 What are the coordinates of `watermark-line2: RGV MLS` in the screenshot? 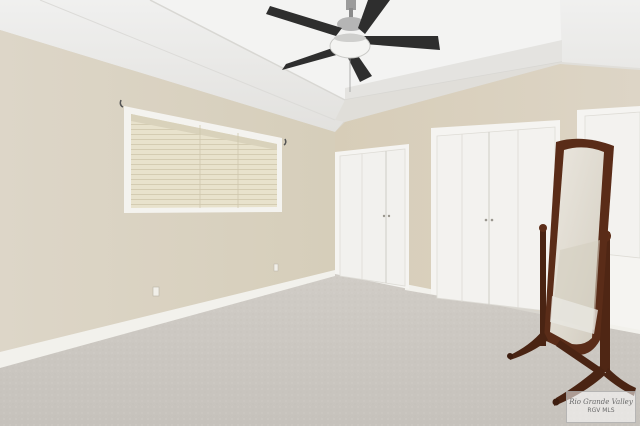 It's located at (601, 410).